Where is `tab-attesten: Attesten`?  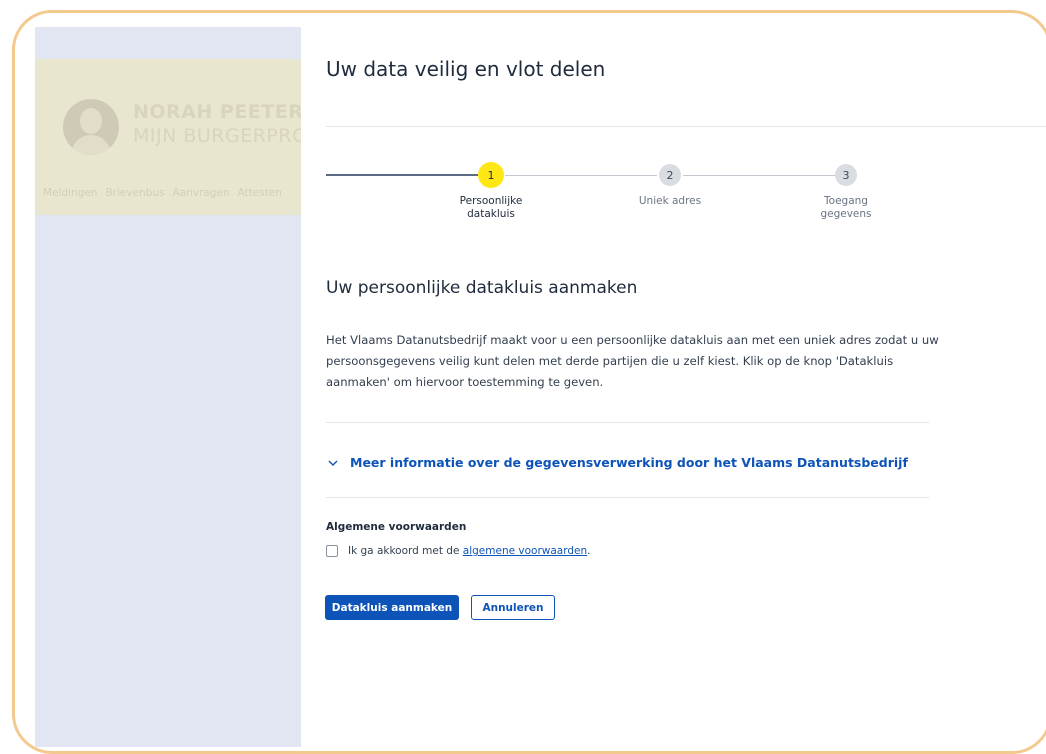 tab-attesten: Attesten is located at coordinates (259, 193).